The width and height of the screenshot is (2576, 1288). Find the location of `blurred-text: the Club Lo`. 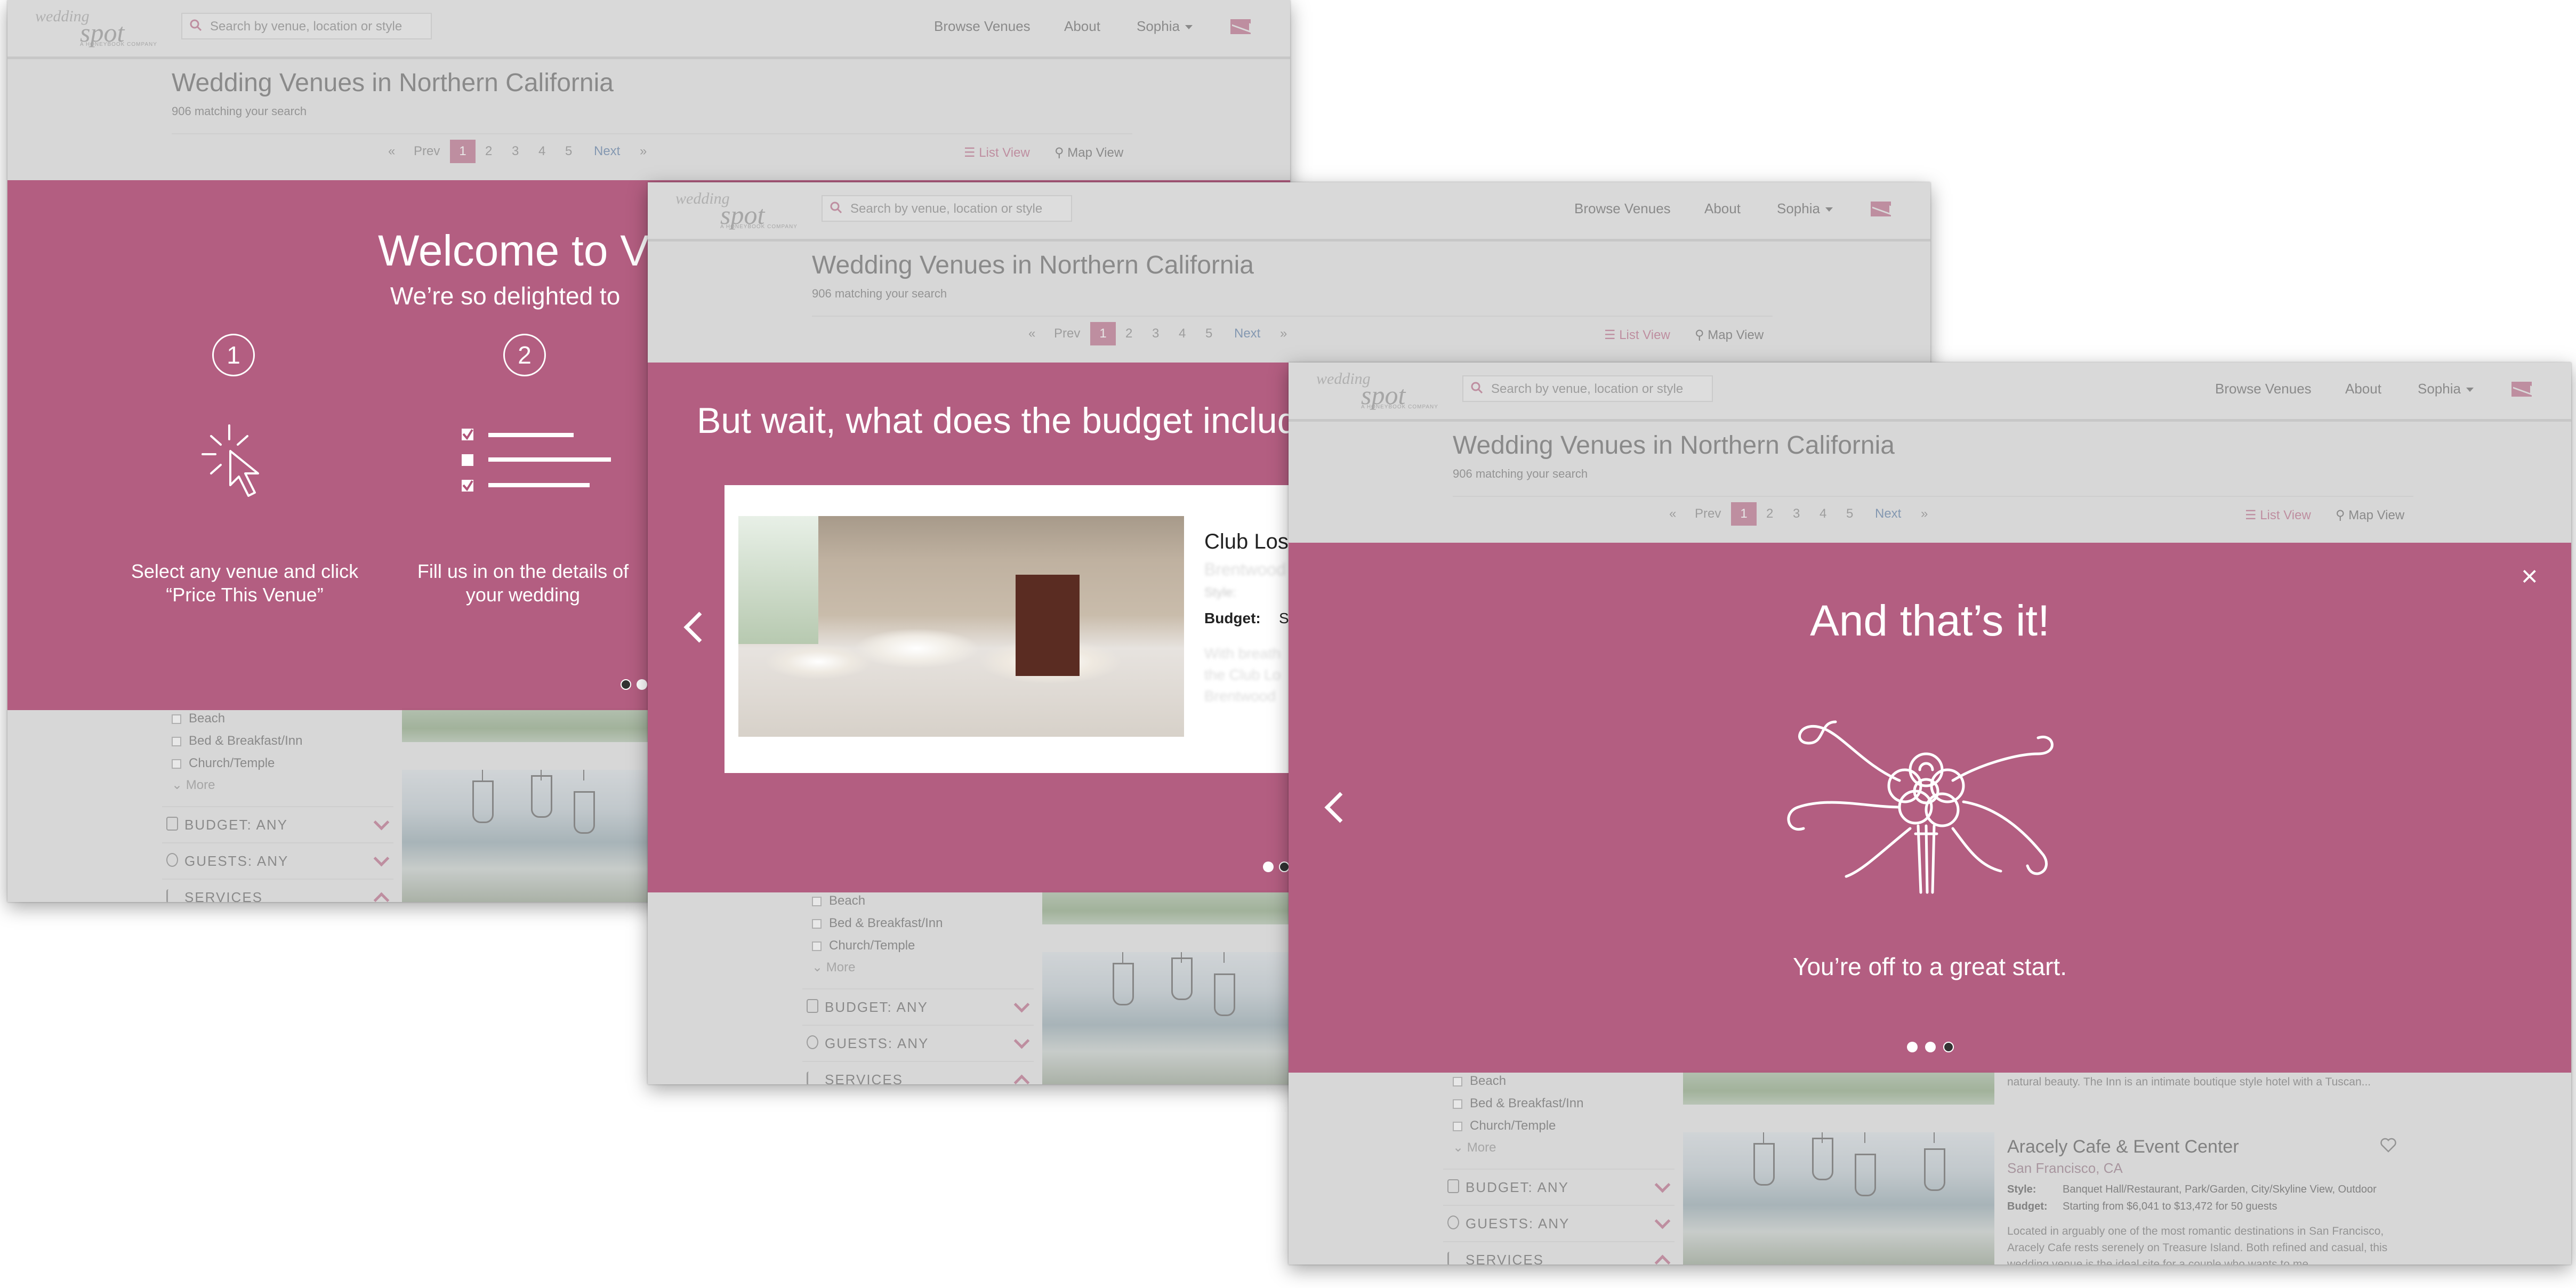

blurred-text: the Club Lo is located at coordinates (1242, 674).